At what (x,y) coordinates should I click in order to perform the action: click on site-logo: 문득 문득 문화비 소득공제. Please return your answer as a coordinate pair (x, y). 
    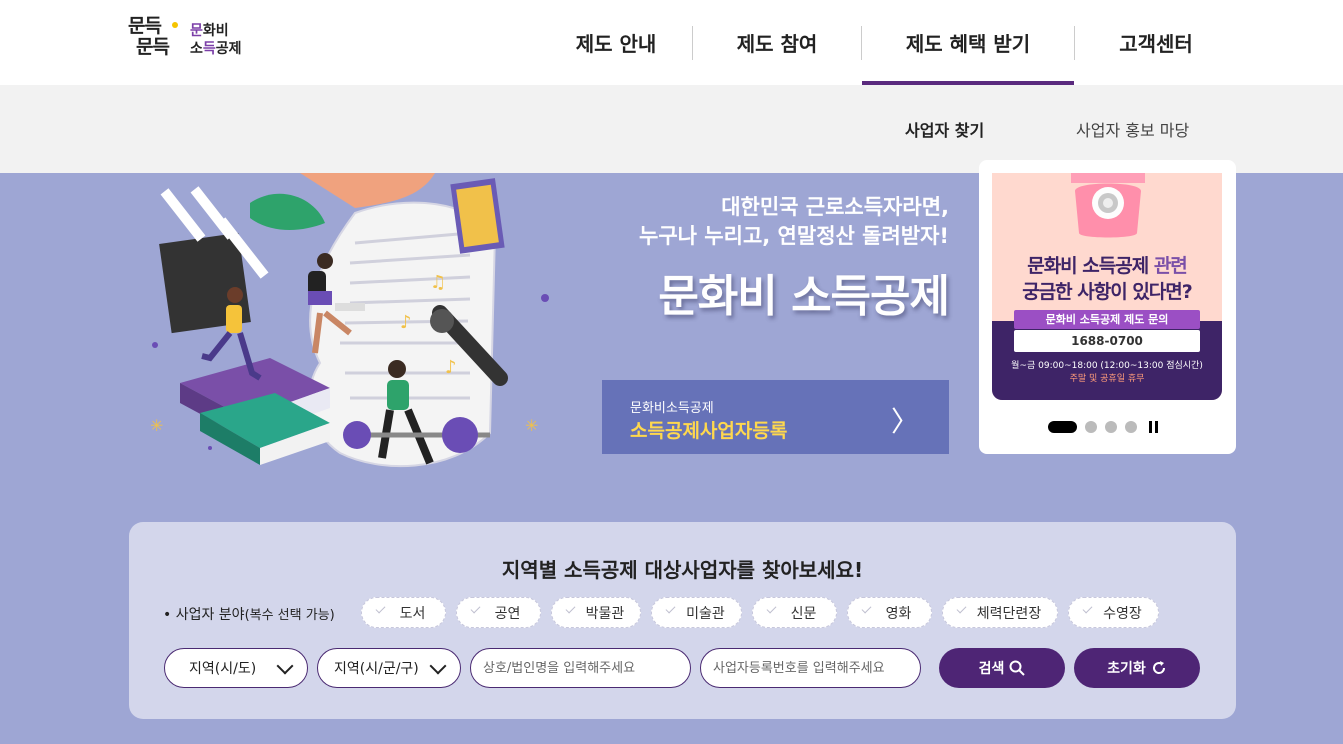
    Looking at the image, I should click on (193, 41).